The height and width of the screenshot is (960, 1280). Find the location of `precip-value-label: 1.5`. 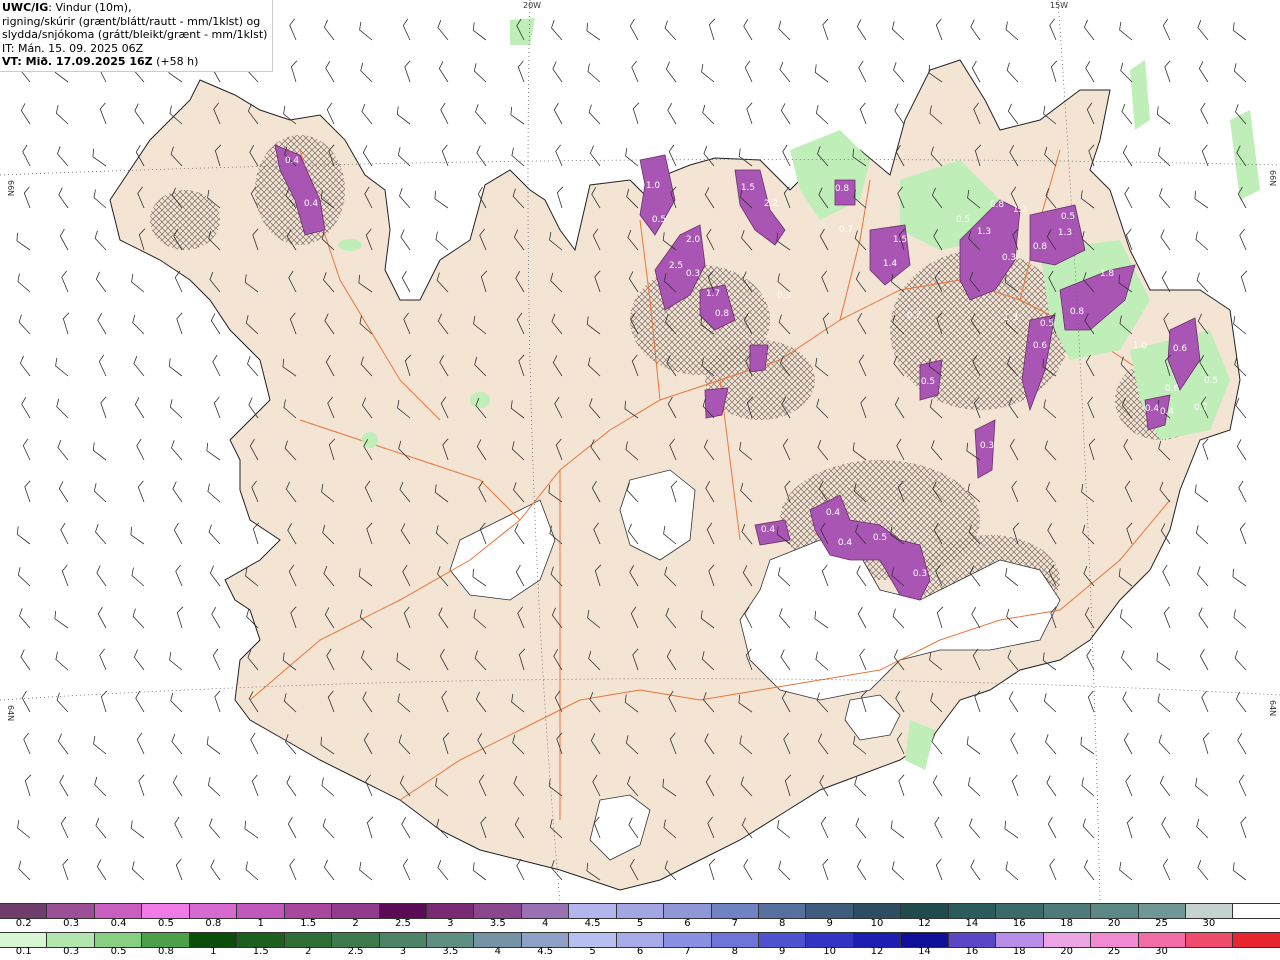

precip-value-label: 1.5 is located at coordinates (900, 240).